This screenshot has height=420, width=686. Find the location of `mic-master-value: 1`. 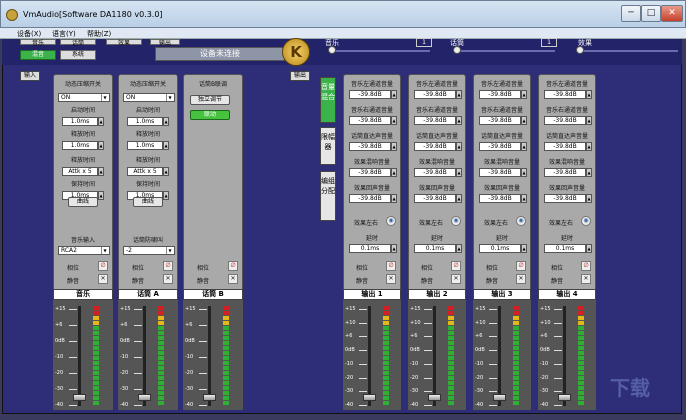

mic-master-value: 1 is located at coordinates (549, 42).